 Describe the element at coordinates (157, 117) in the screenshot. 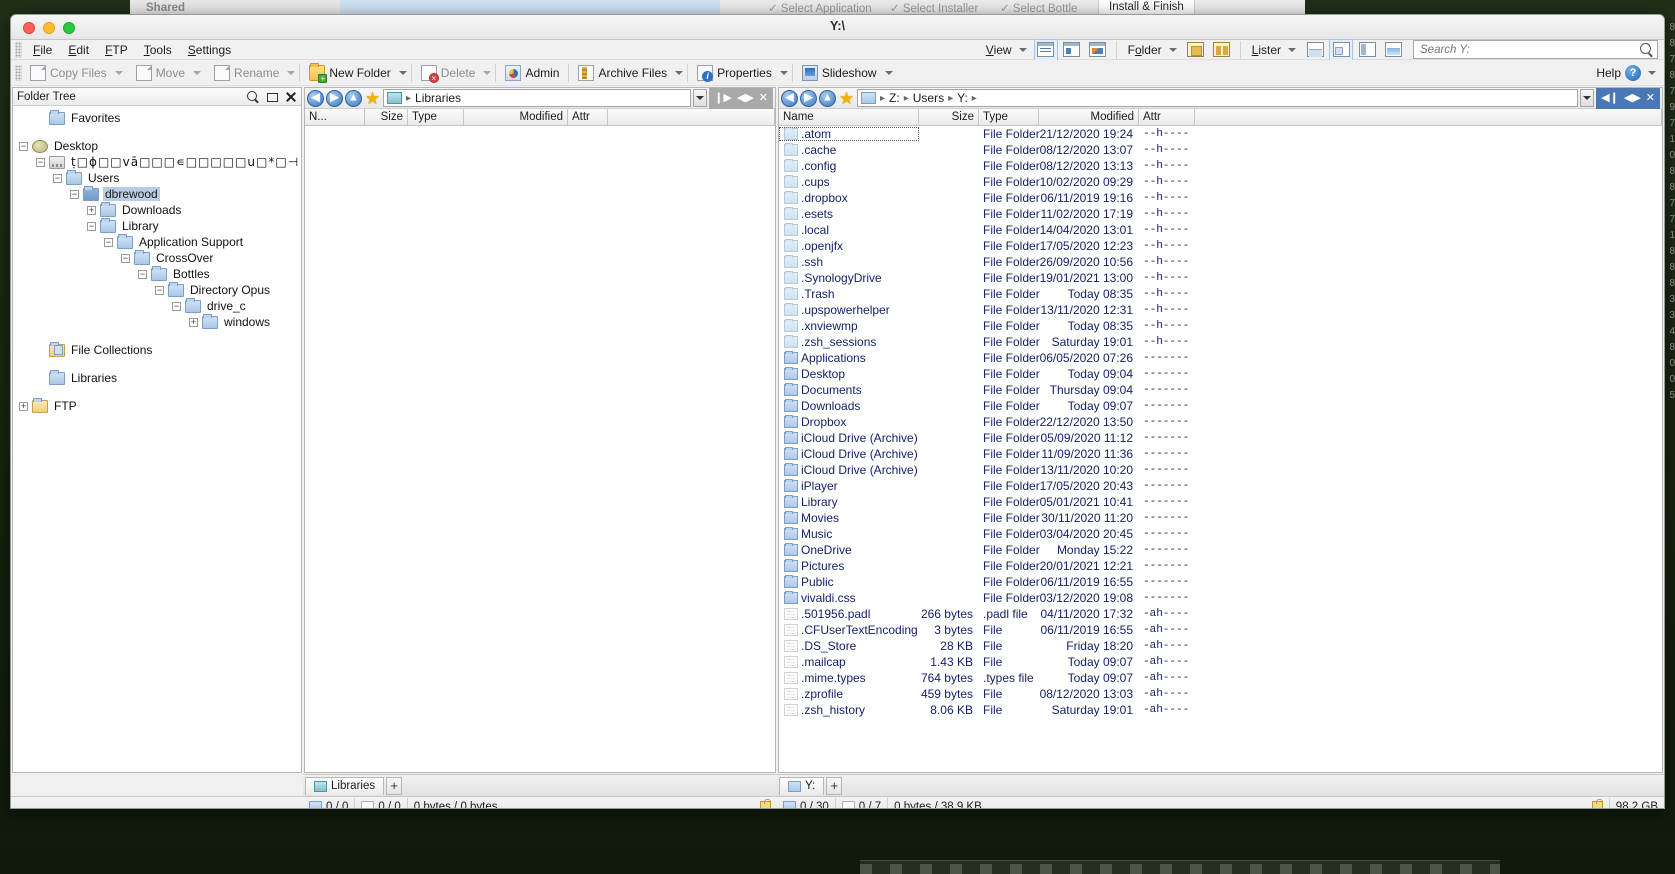

I see `tree-node: Favorites` at that location.